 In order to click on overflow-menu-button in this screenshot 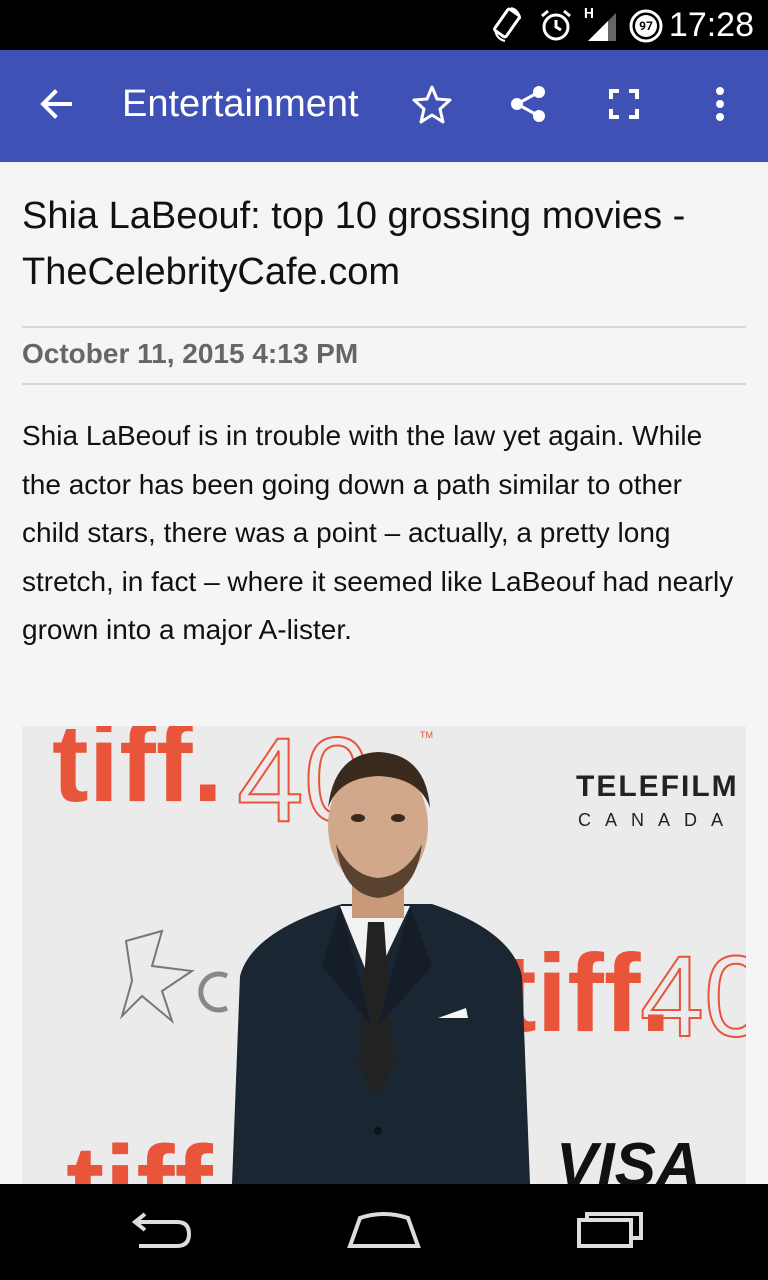, I will do `click(720, 106)`.